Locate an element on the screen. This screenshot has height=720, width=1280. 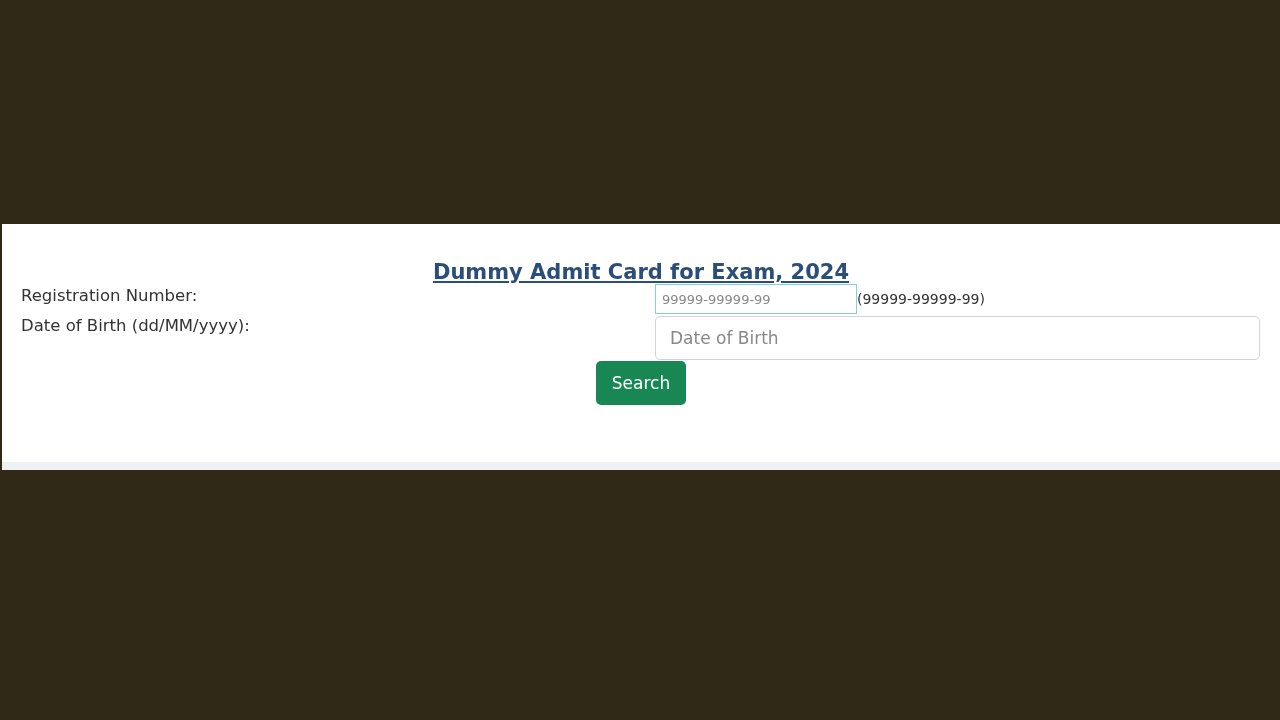
field-label: Date of Birth (dd/MM/yyyy): is located at coordinates (136, 326).